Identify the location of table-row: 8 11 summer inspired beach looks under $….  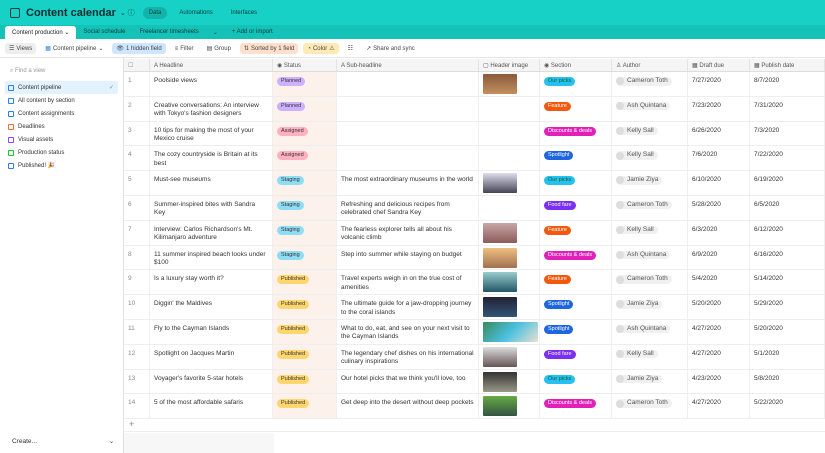
(474, 258).